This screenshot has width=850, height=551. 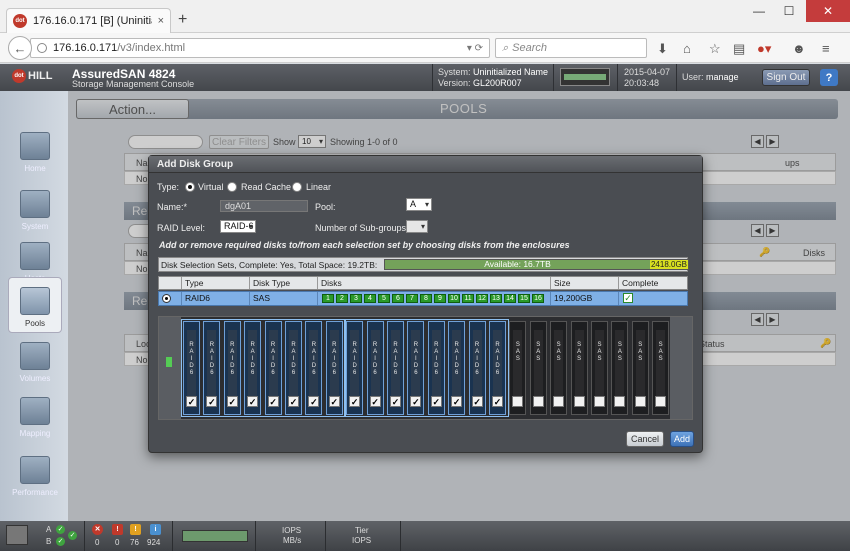 I want to click on enclosure-thumbnail, so click(x=585, y=77).